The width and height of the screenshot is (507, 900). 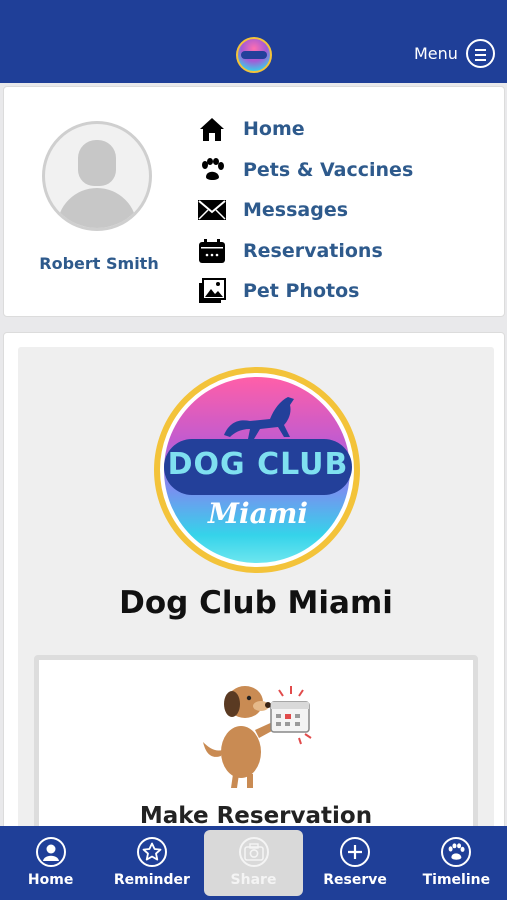 What do you see at coordinates (436, 53) in the screenshot?
I see `menu-label: Menu` at bounding box center [436, 53].